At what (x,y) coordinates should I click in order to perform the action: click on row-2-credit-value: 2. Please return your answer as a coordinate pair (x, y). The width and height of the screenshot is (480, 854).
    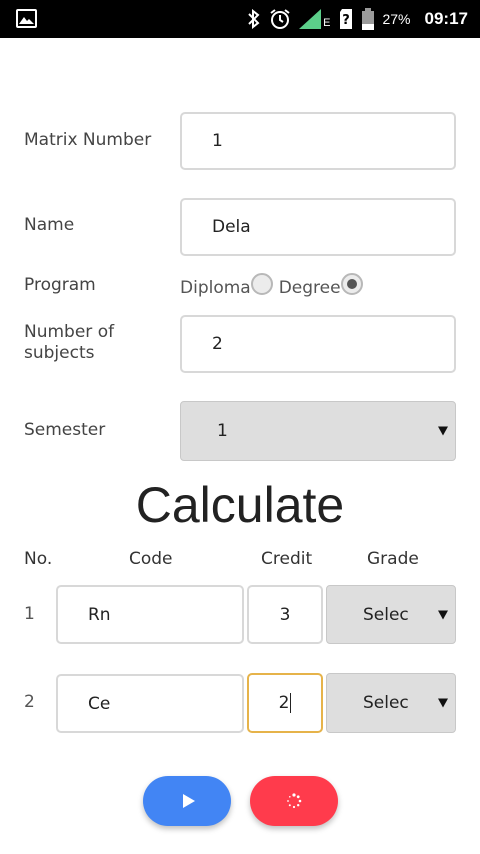
    Looking at the image, I should click on (284, 703).